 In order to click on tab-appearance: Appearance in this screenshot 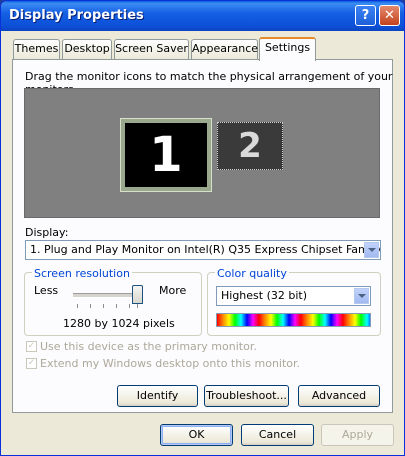, I will do `click(224, 49)`.